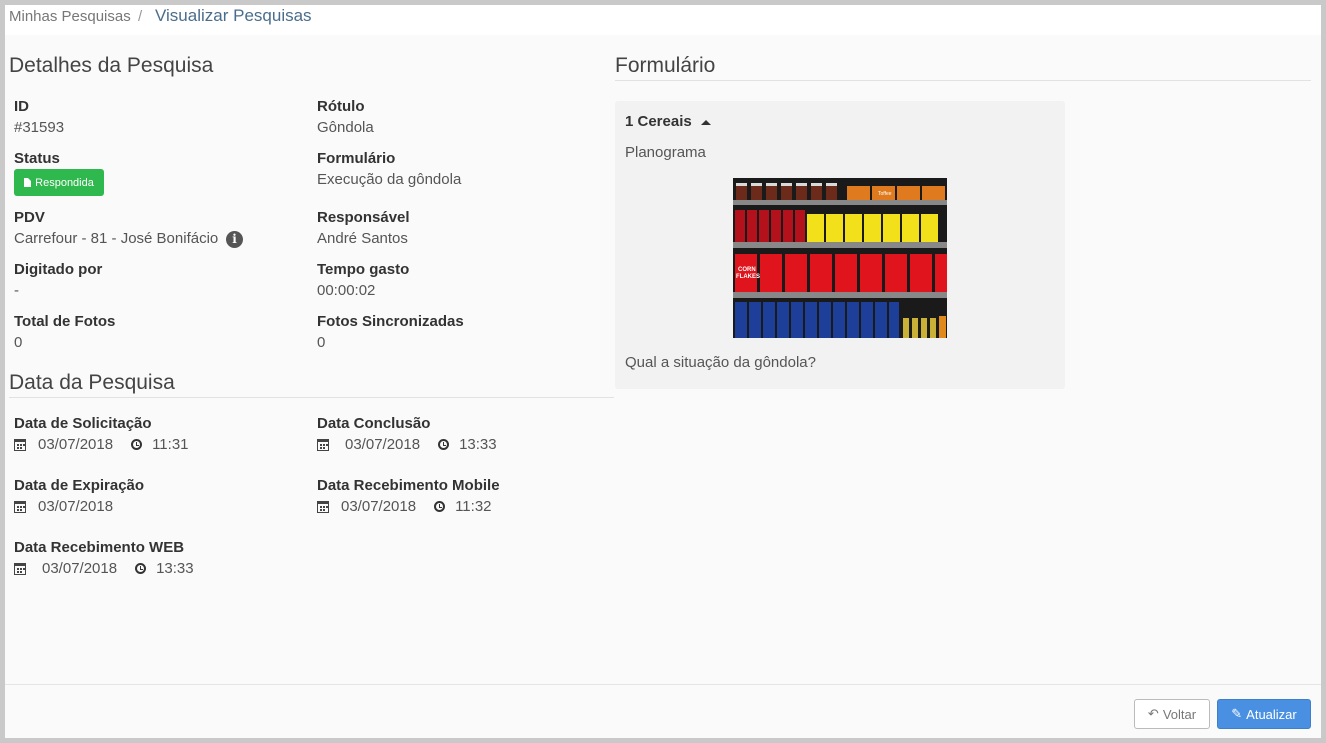 The image size is (1326, 743). I want to click on tempo-value: 00:00:02, so click(346, 290).